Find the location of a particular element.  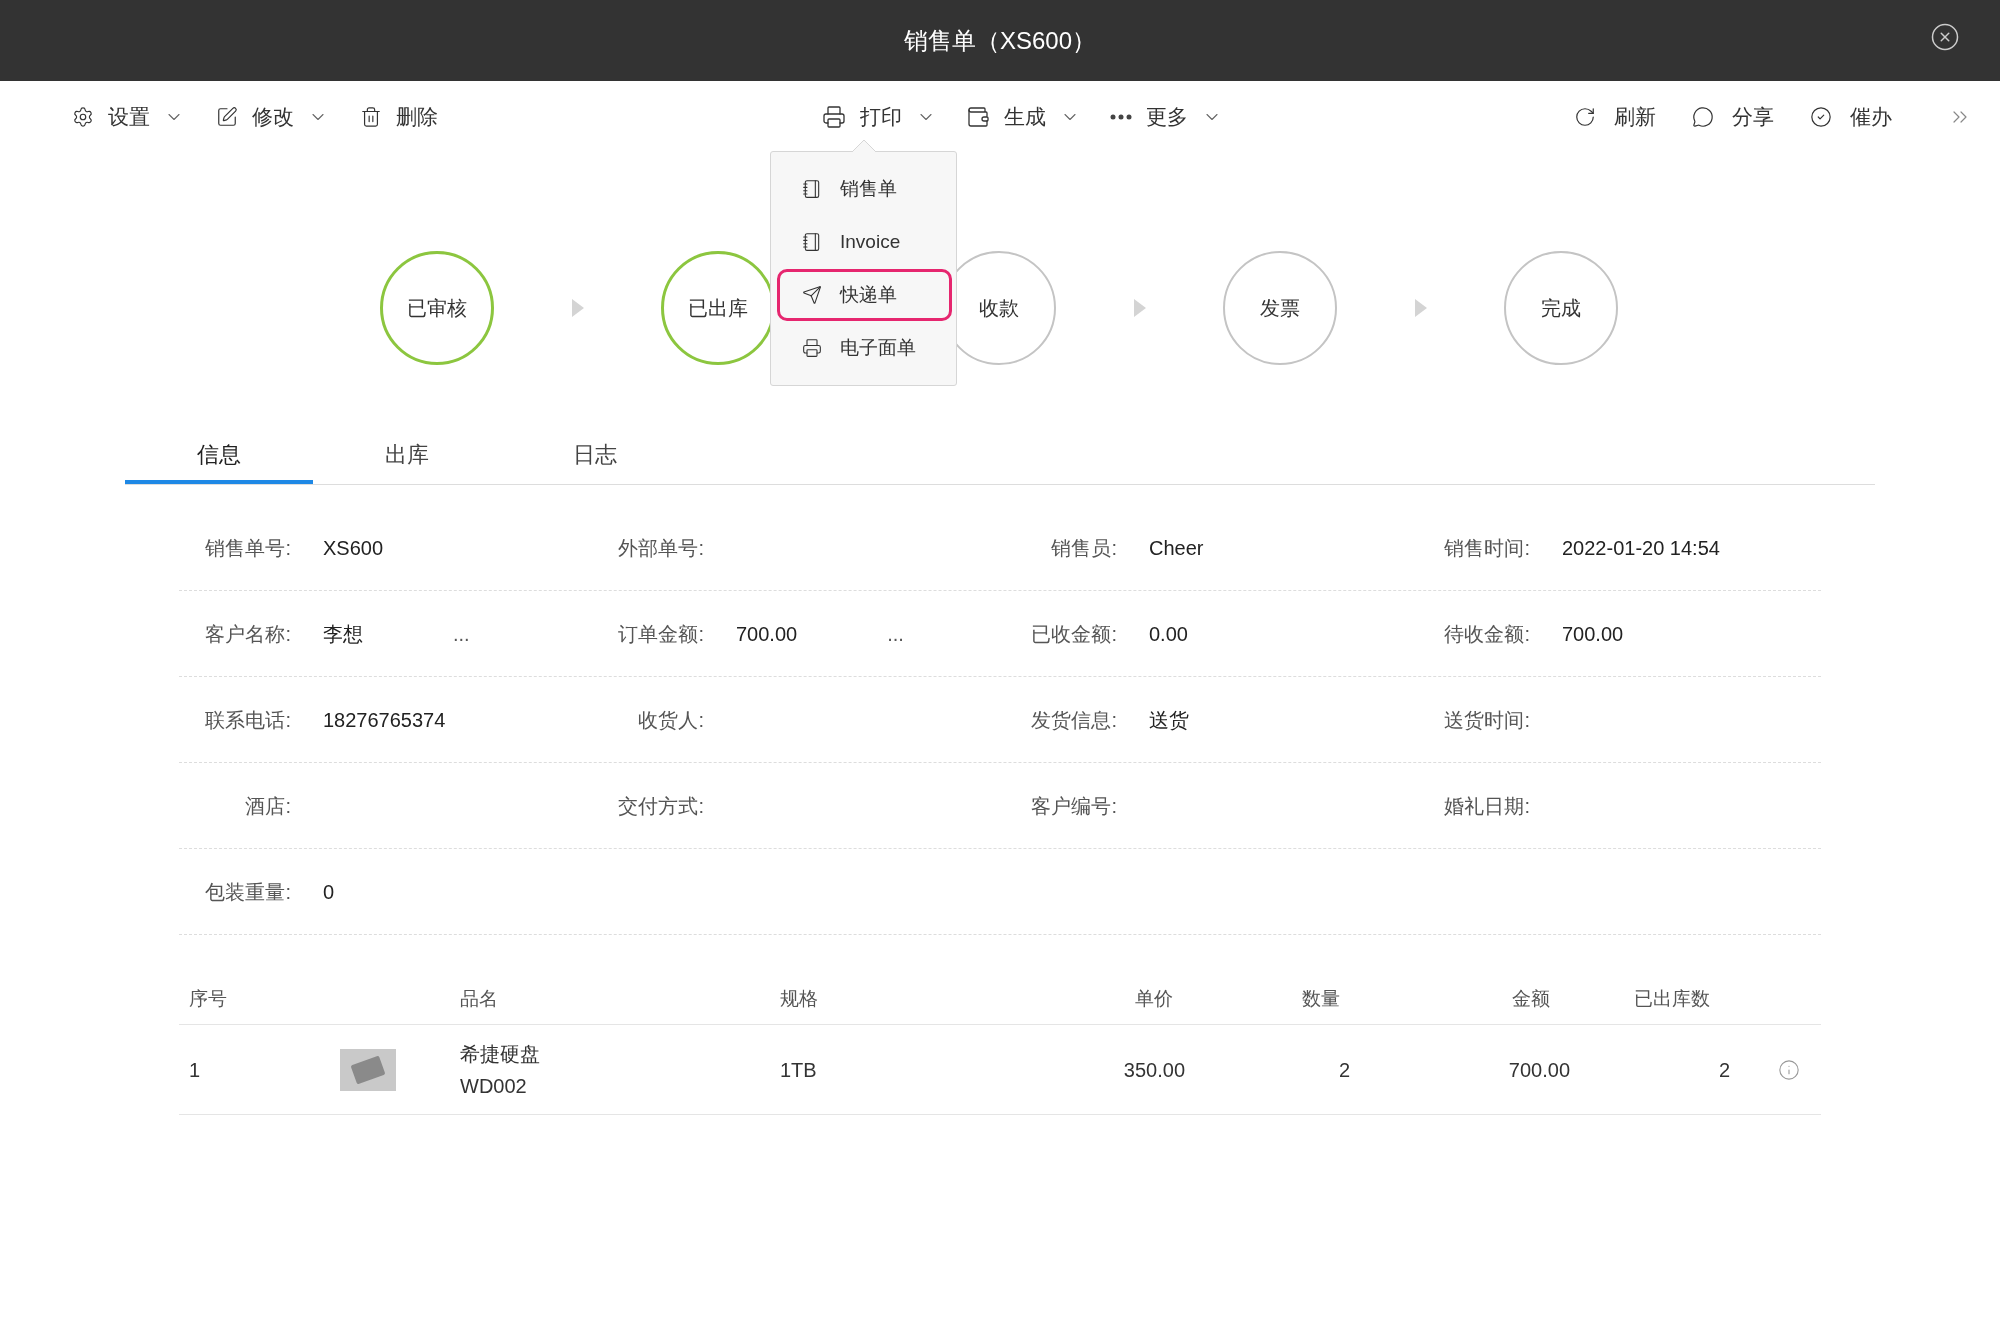

column-header: 数量 is located at coordinates (1321, 999).